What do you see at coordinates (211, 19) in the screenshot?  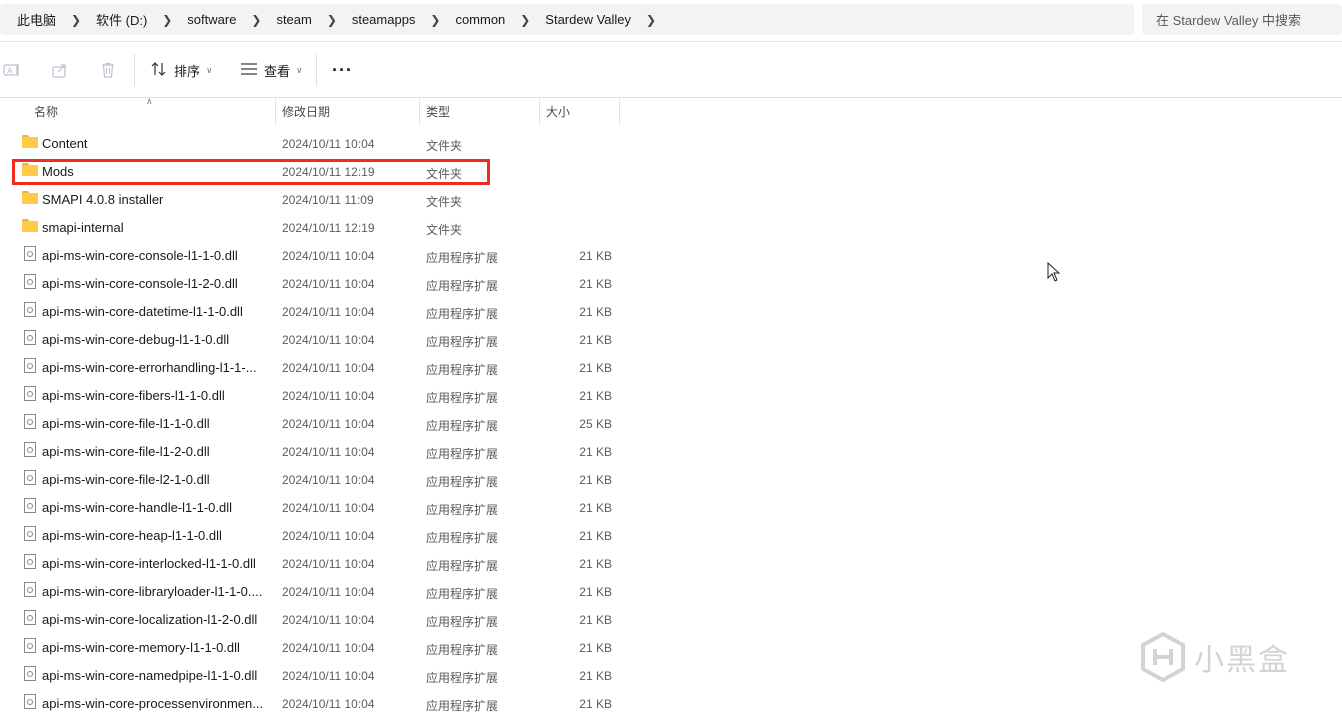 I see `breadcrumb-software: software` at bounding box center [211, 19].